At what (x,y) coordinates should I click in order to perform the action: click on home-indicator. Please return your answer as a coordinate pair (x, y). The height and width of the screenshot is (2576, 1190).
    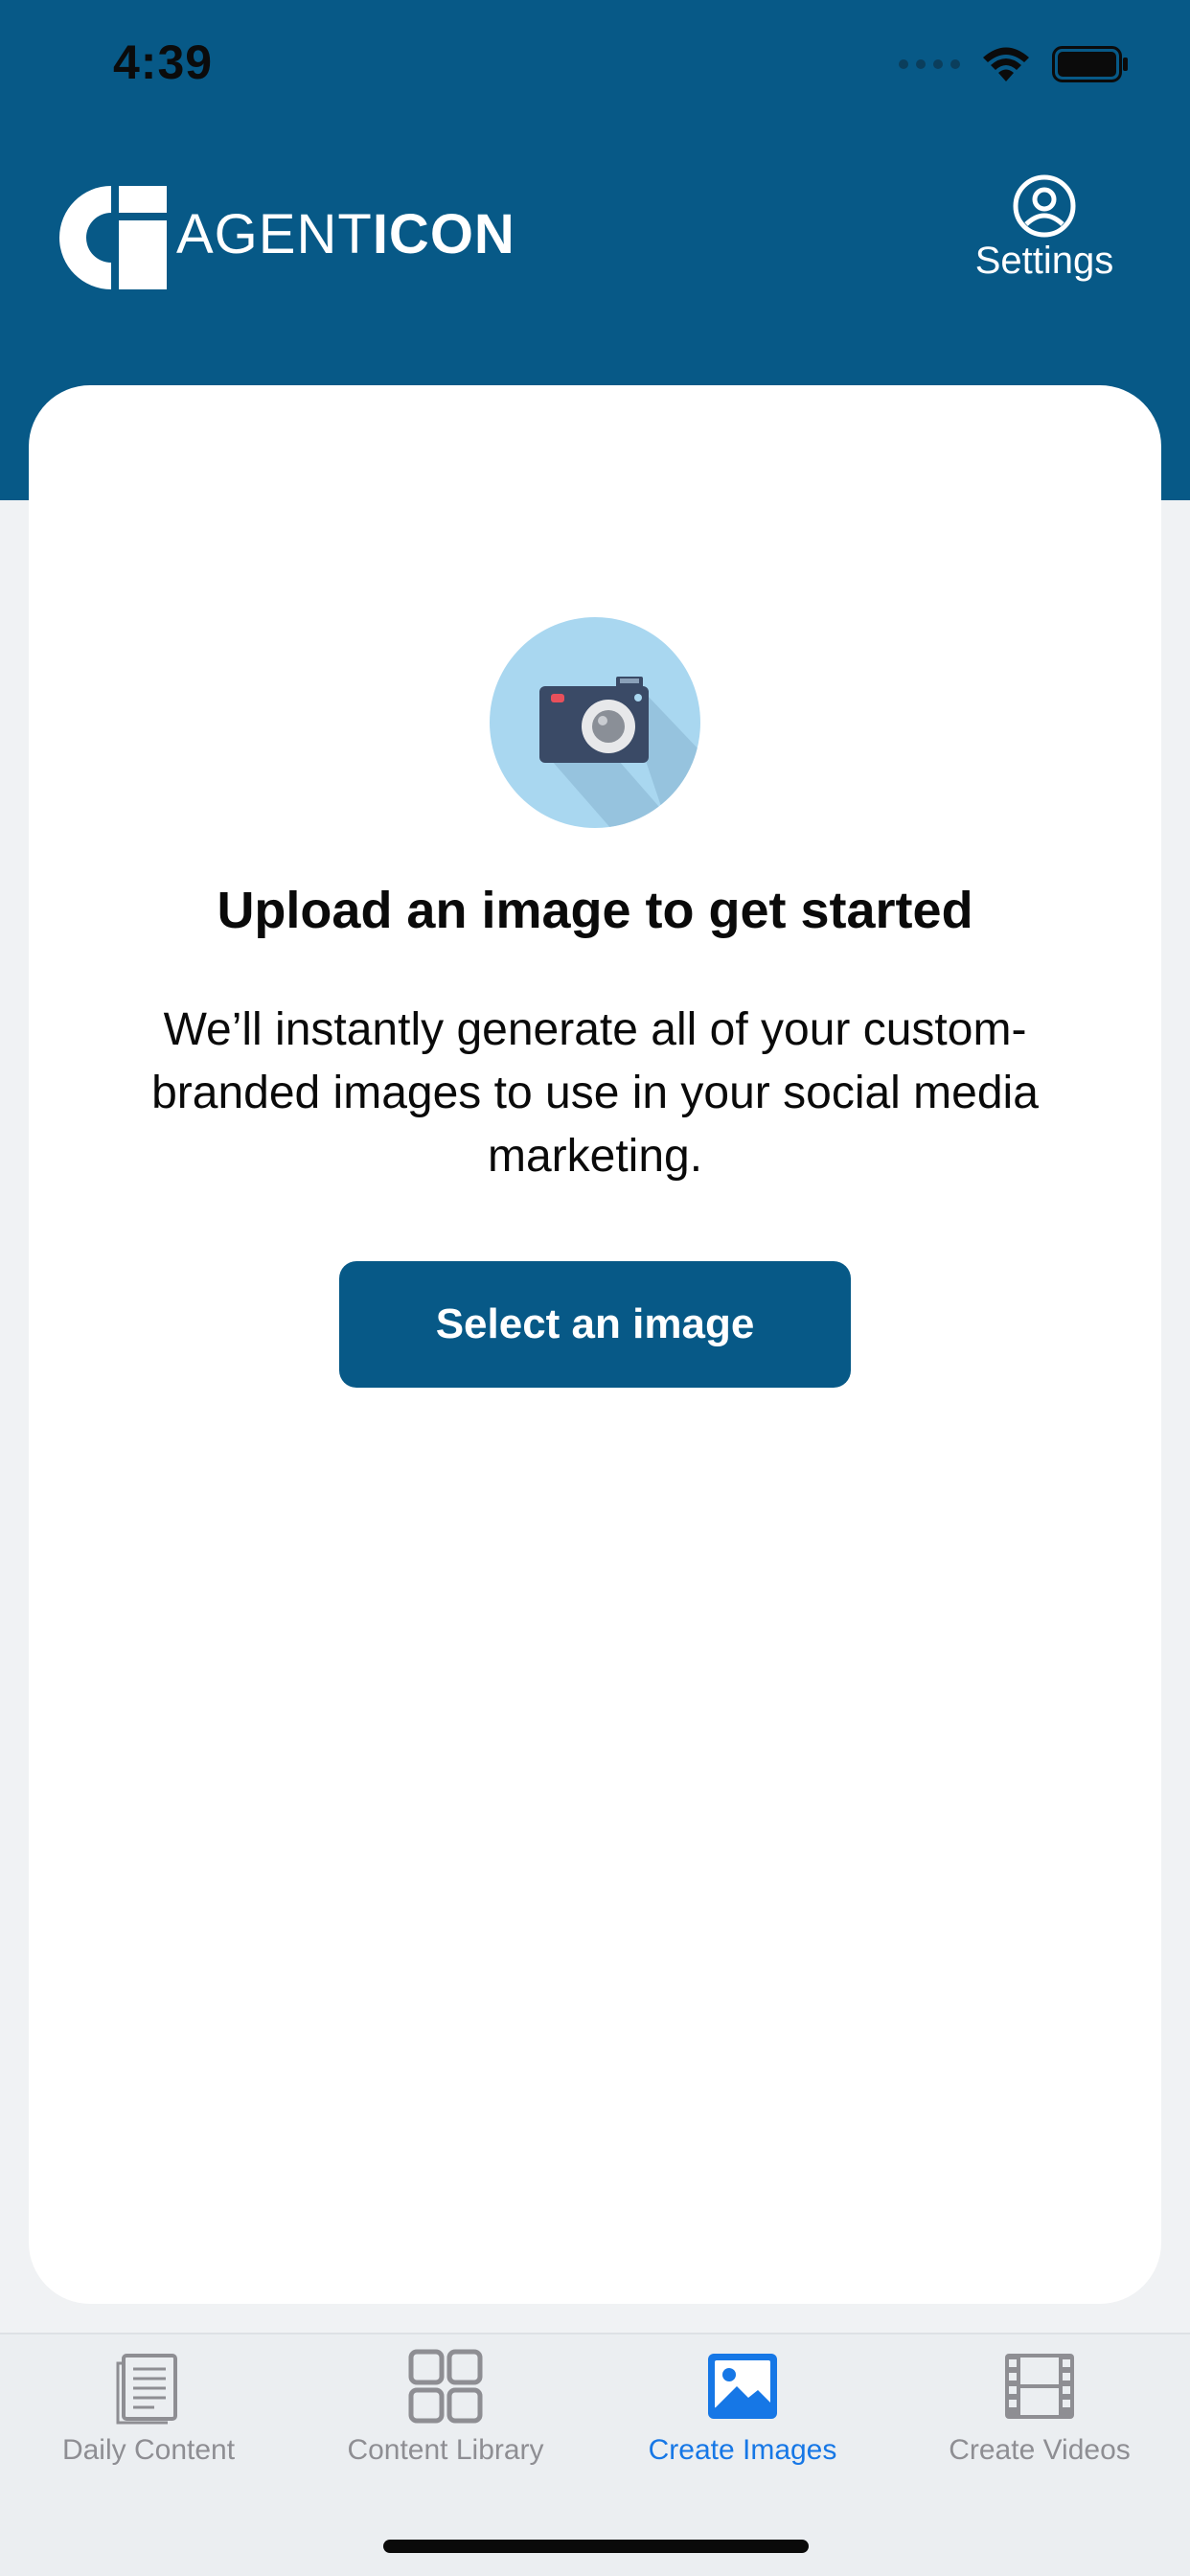
    Looking at the image, I should click on (596, 2546).